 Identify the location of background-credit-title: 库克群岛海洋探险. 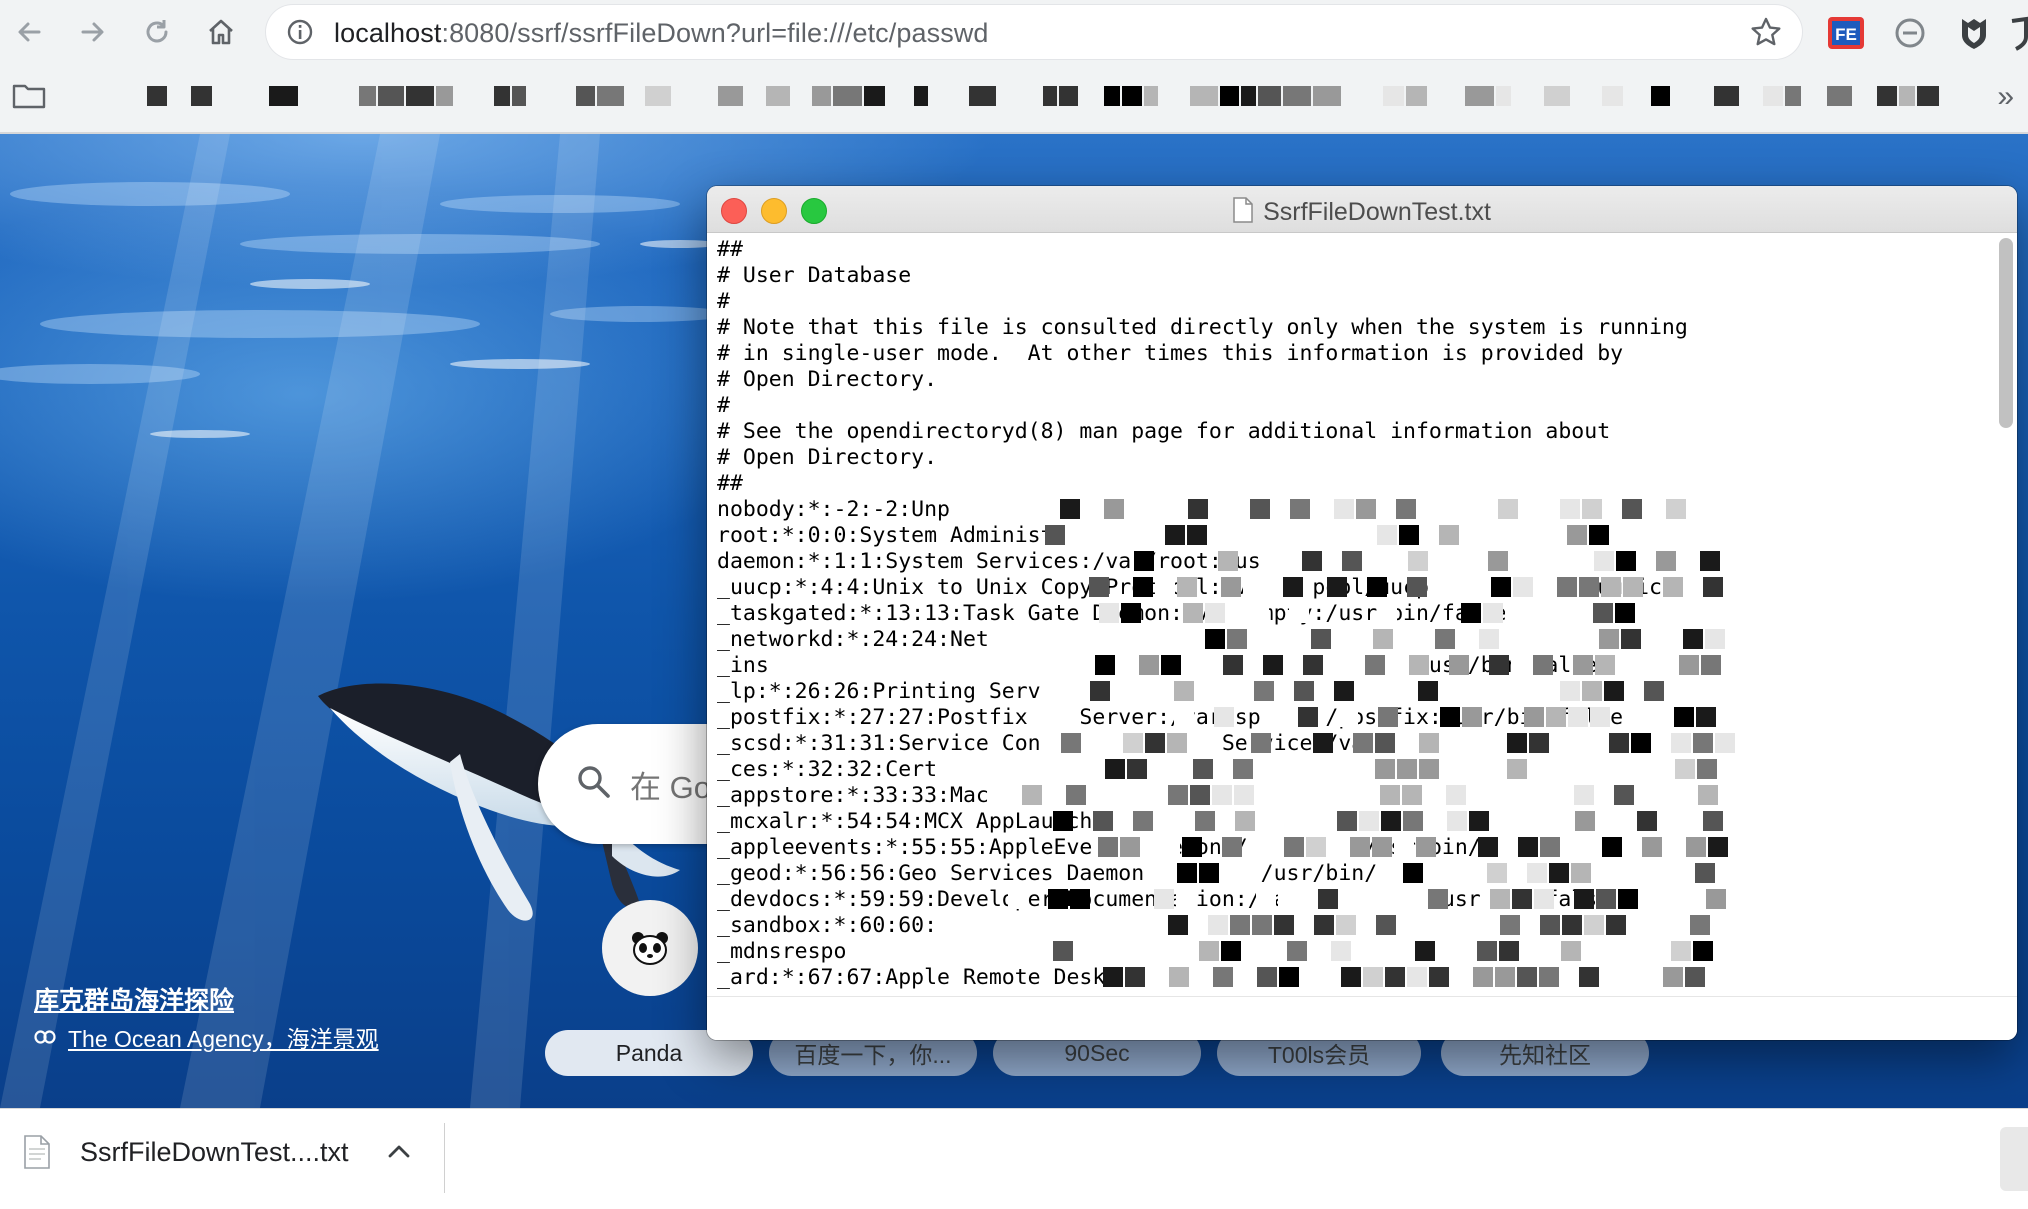
(134, 999).